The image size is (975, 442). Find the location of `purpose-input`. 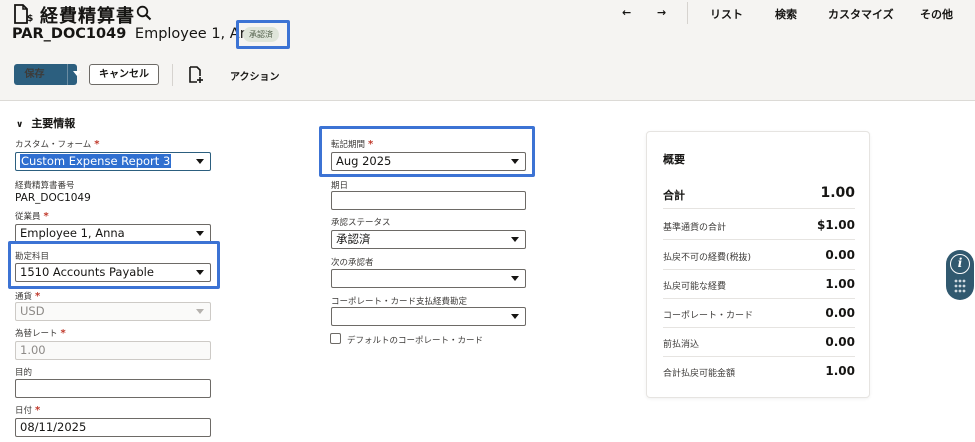

purpose-input is located at coordinates (113, 388).